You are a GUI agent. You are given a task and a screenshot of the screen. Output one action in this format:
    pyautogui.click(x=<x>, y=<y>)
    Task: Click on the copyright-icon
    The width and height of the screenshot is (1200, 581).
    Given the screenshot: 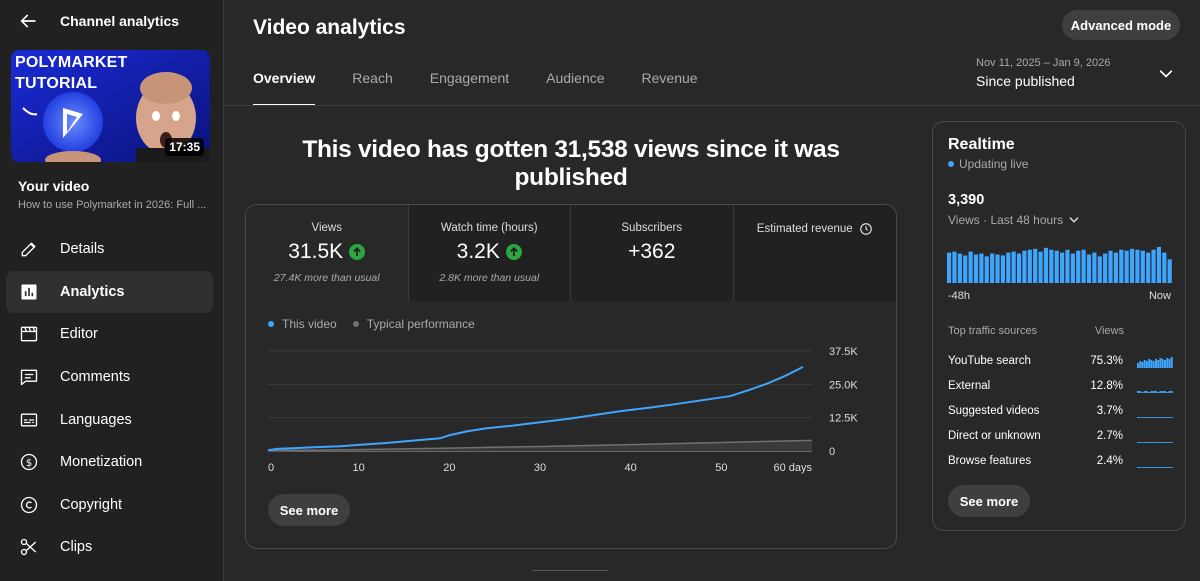 What is the action you would take?
    pyautogui.click(x=29, y=505)
    